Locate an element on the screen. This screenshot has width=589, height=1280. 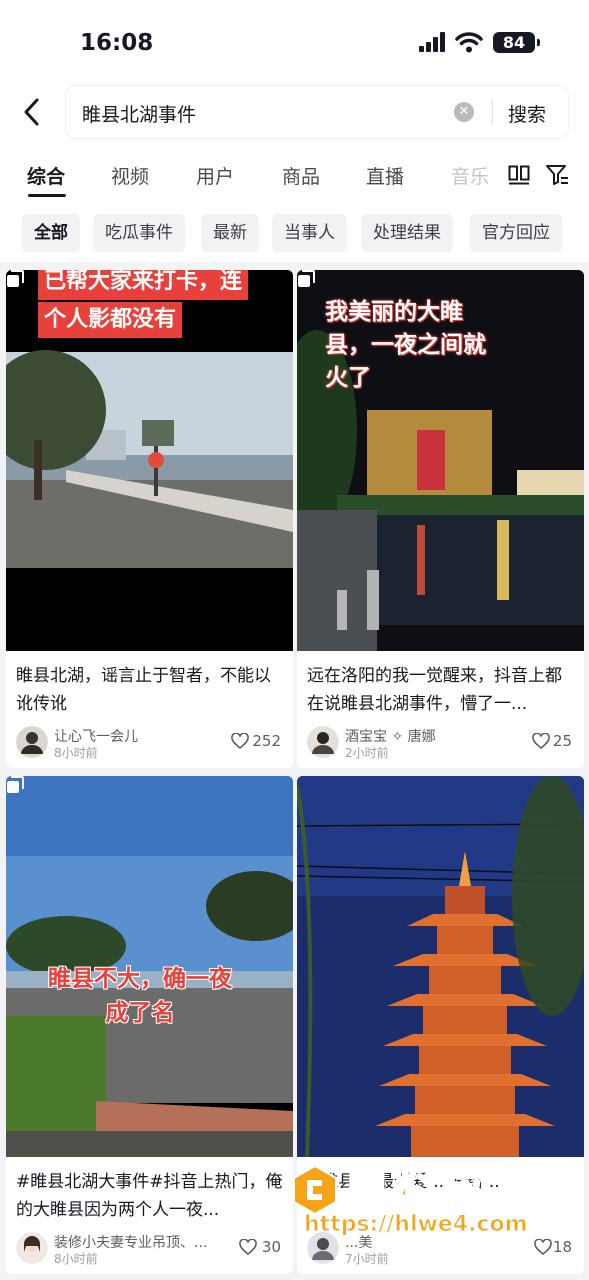
chip-latest: 最新 is located at coordinates (230, 233).